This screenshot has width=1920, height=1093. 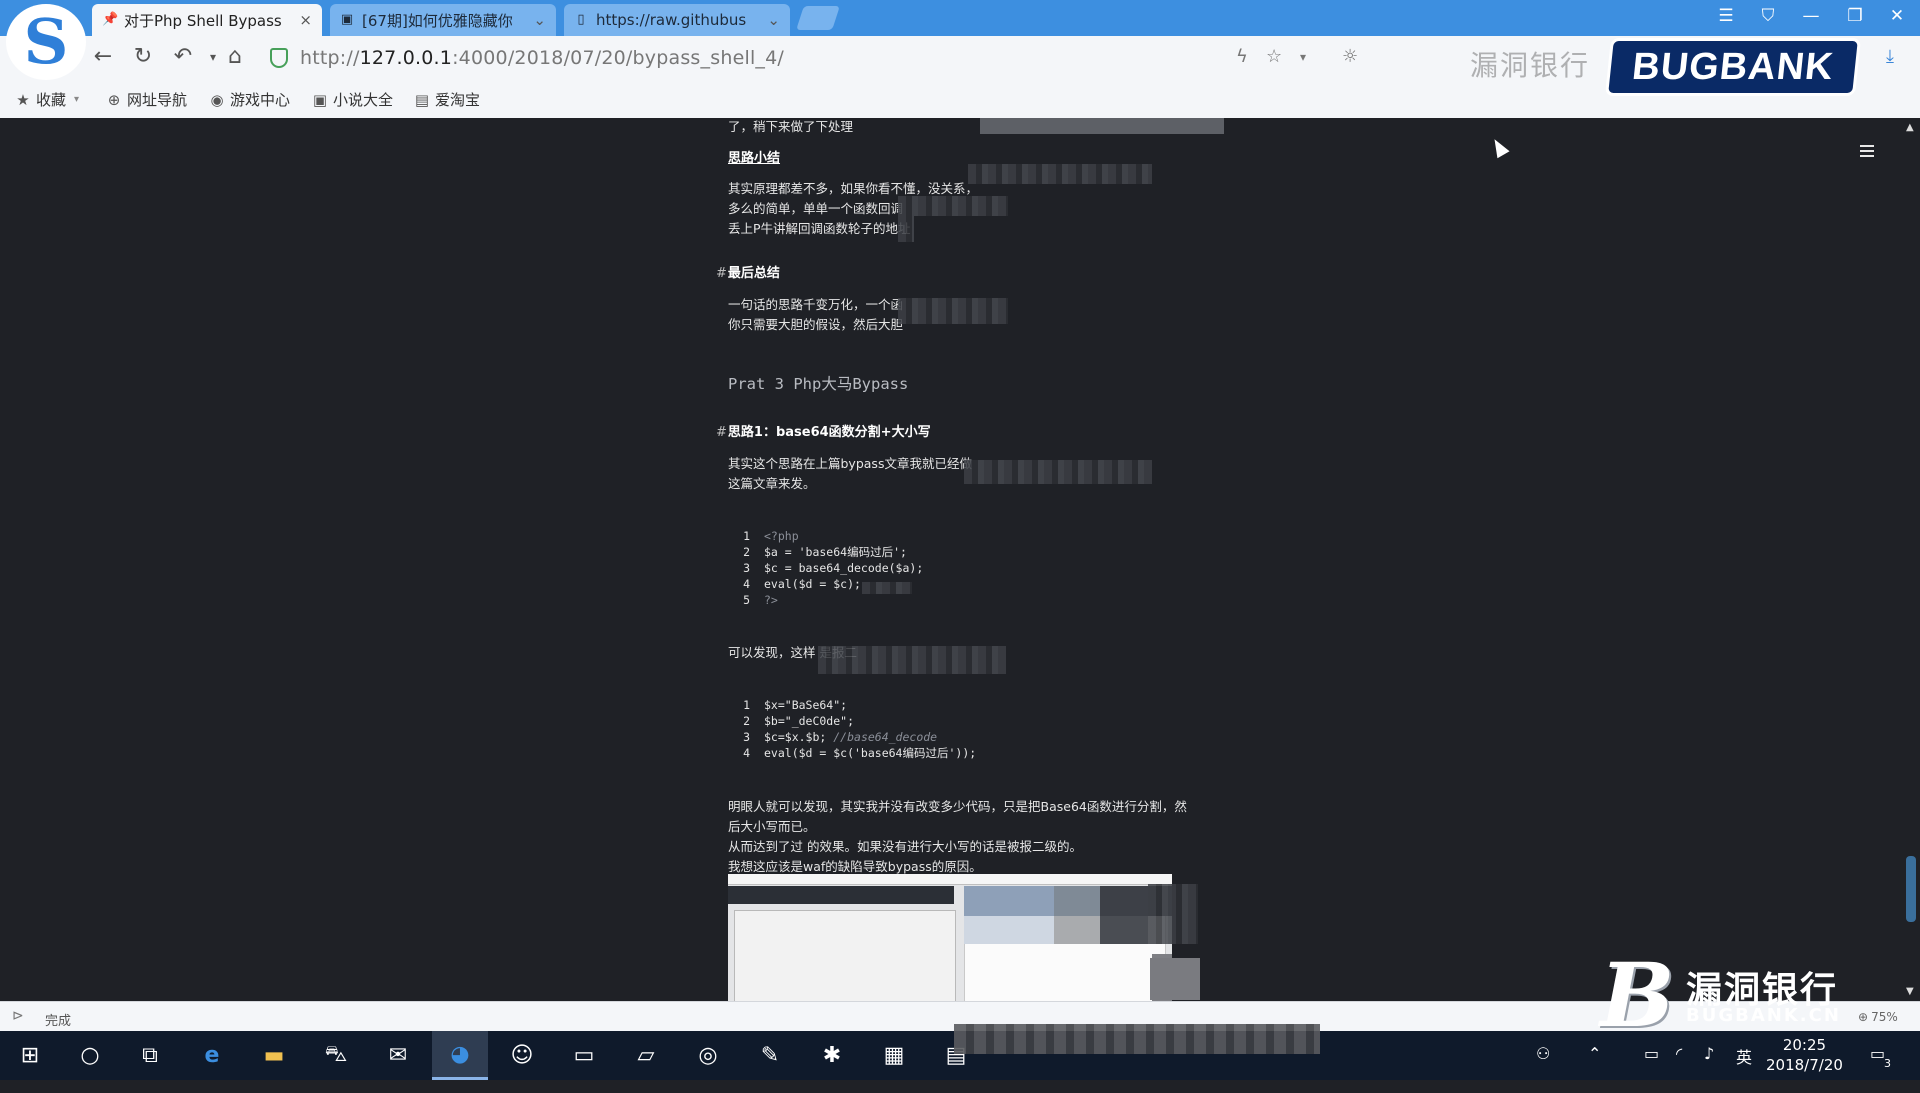 I want to click on tab-67: ▣ [67期]如何优雅隐藏你 ⌄, so click(x=443, y=20).